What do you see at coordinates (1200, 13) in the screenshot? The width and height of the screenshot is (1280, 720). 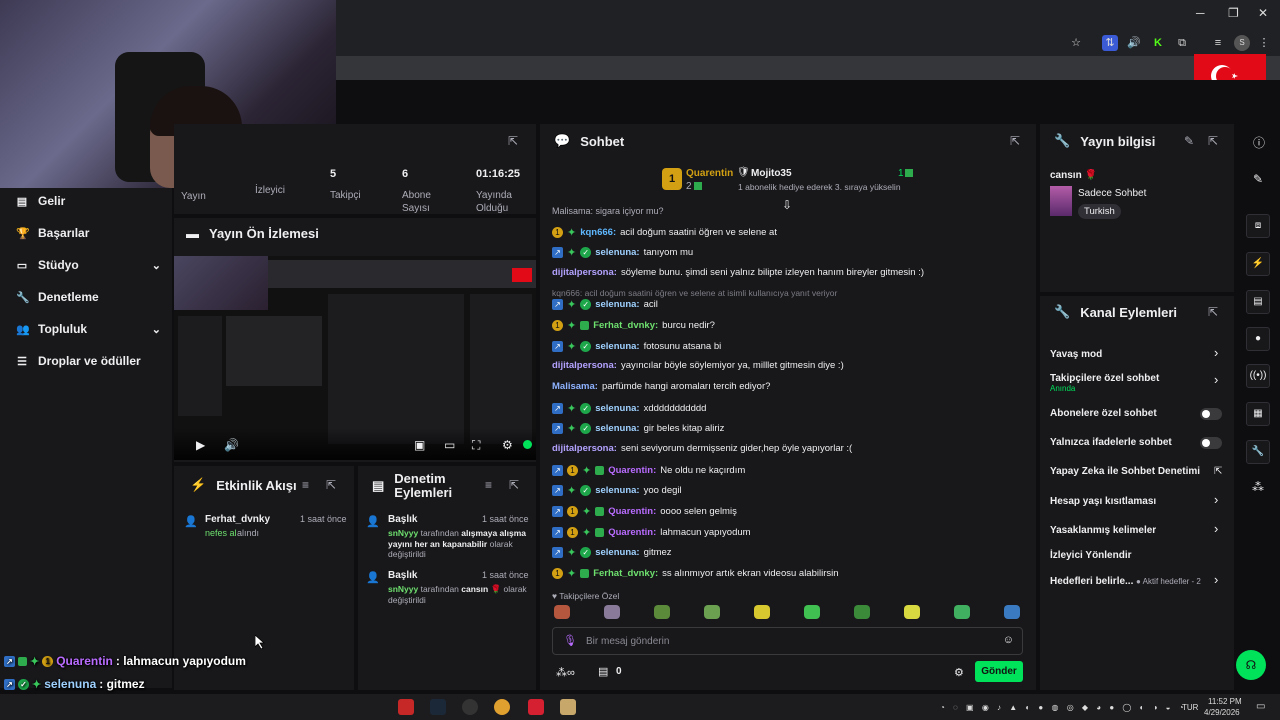 I see `minimize-button: ─` at bounding box center [1200, 13].